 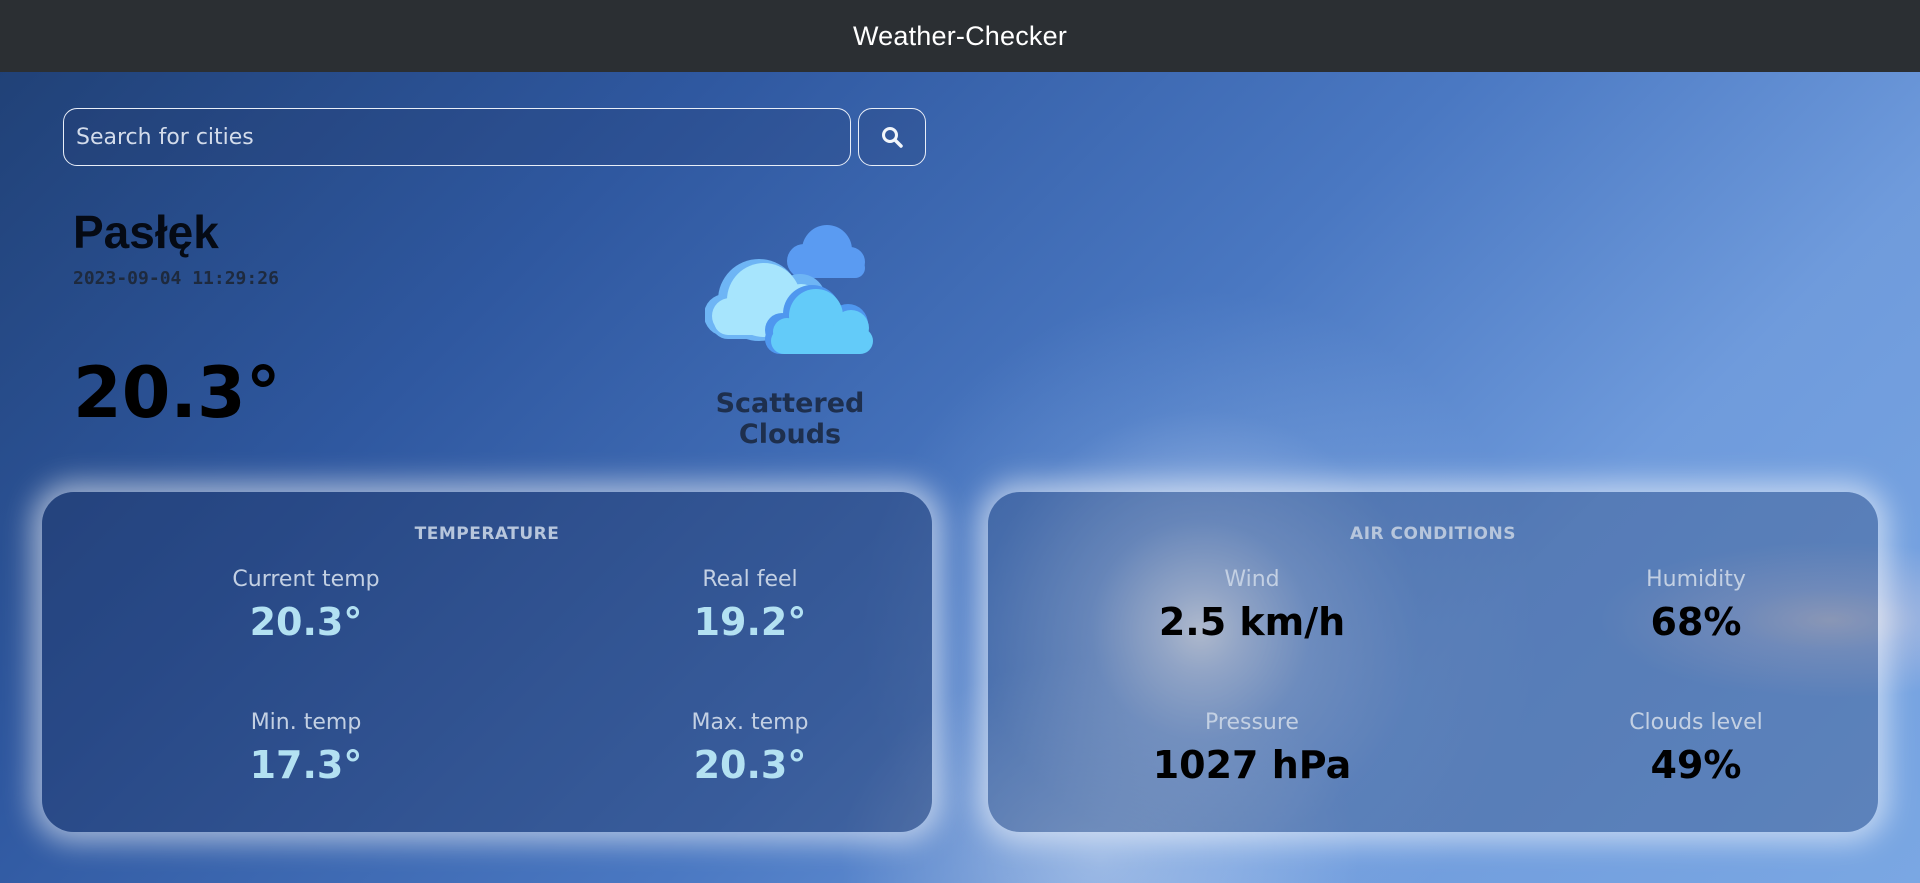 I want to click on clouds-level-stat: Clouds level 49%, so click(x=1696, y=748).